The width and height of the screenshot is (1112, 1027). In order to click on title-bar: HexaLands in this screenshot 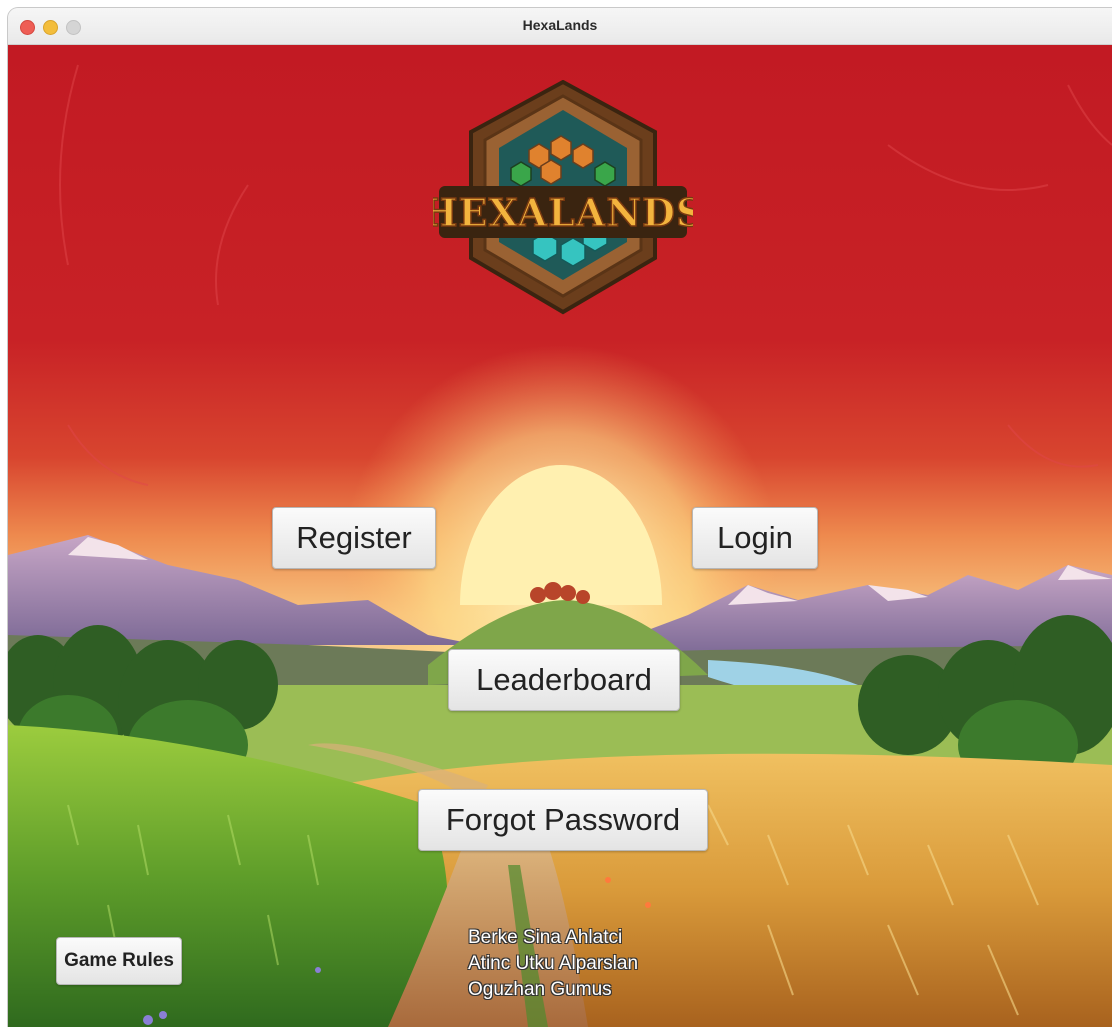, I will do `click(560, 26)`.